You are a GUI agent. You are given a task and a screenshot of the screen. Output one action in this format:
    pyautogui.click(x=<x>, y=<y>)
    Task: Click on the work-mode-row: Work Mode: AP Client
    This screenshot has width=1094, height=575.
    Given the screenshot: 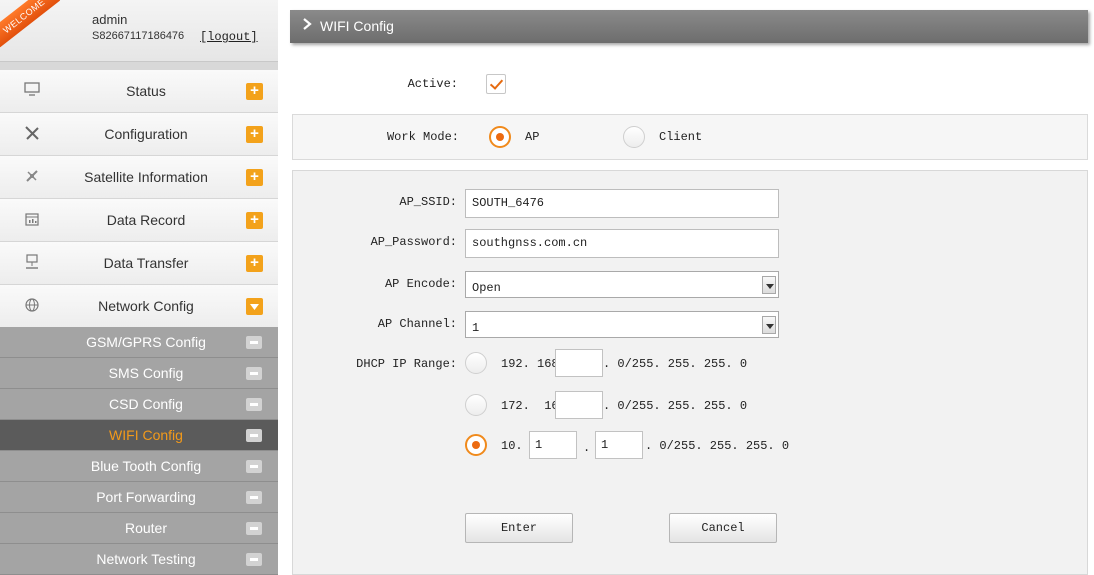 What is the action you would take?
    pyautogui.click(x=690, y=137)
    